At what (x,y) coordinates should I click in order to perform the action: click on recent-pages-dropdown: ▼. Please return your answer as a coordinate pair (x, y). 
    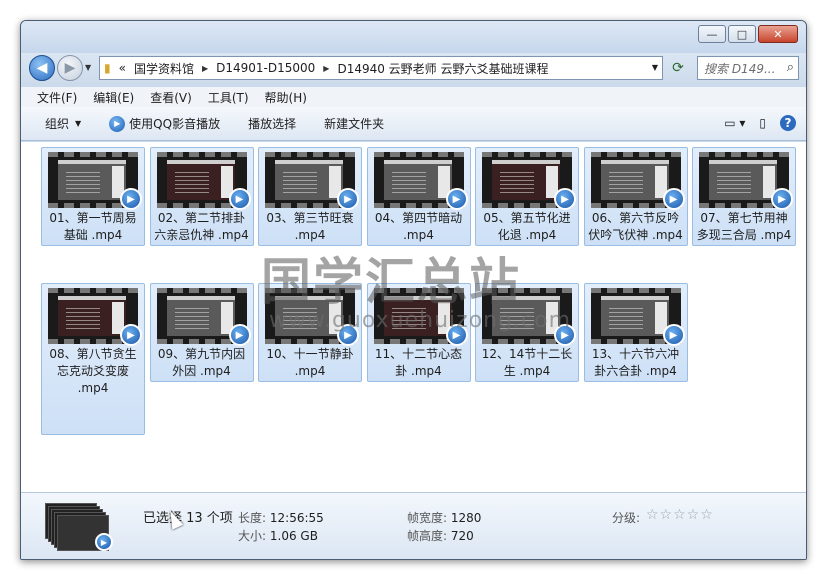
    Looking at the image, I should click on (88, 67).